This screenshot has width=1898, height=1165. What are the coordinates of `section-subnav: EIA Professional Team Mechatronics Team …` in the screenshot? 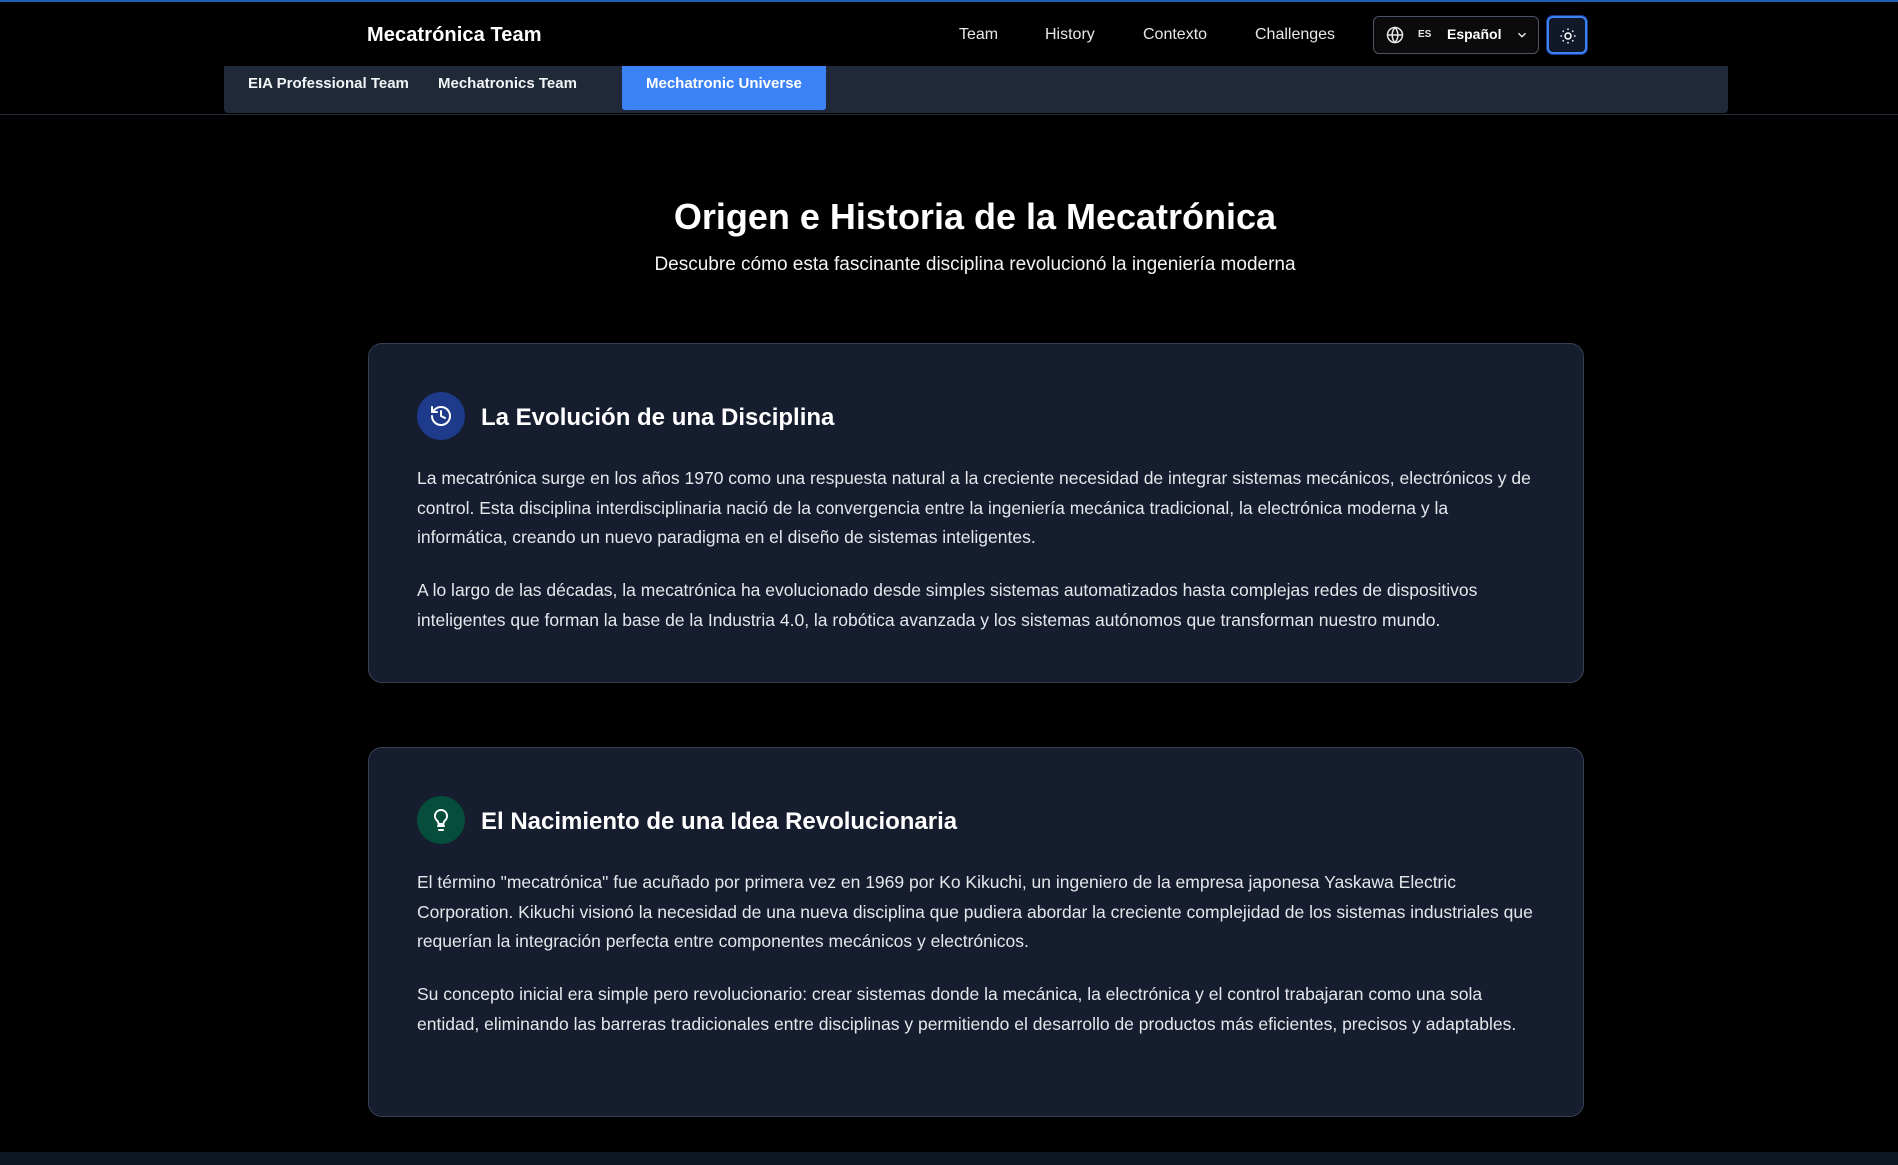 It's located at (976, 89).